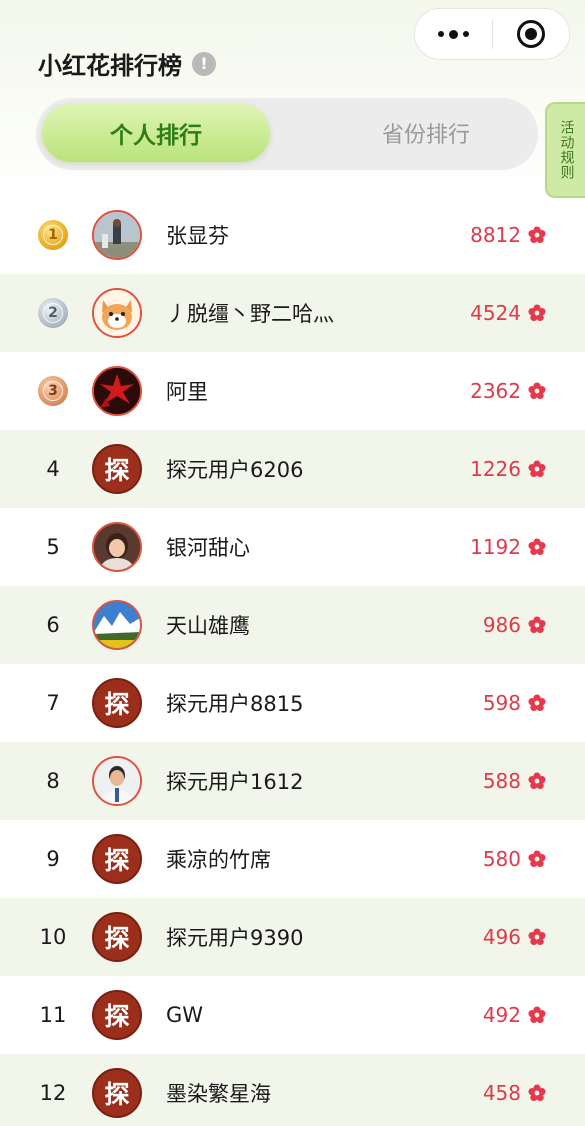 The height and width of the screenshot is (1126, 585). Describe the element at coordinates (53, 781) in the screenshot. I see `rank-number: 8` at that location.